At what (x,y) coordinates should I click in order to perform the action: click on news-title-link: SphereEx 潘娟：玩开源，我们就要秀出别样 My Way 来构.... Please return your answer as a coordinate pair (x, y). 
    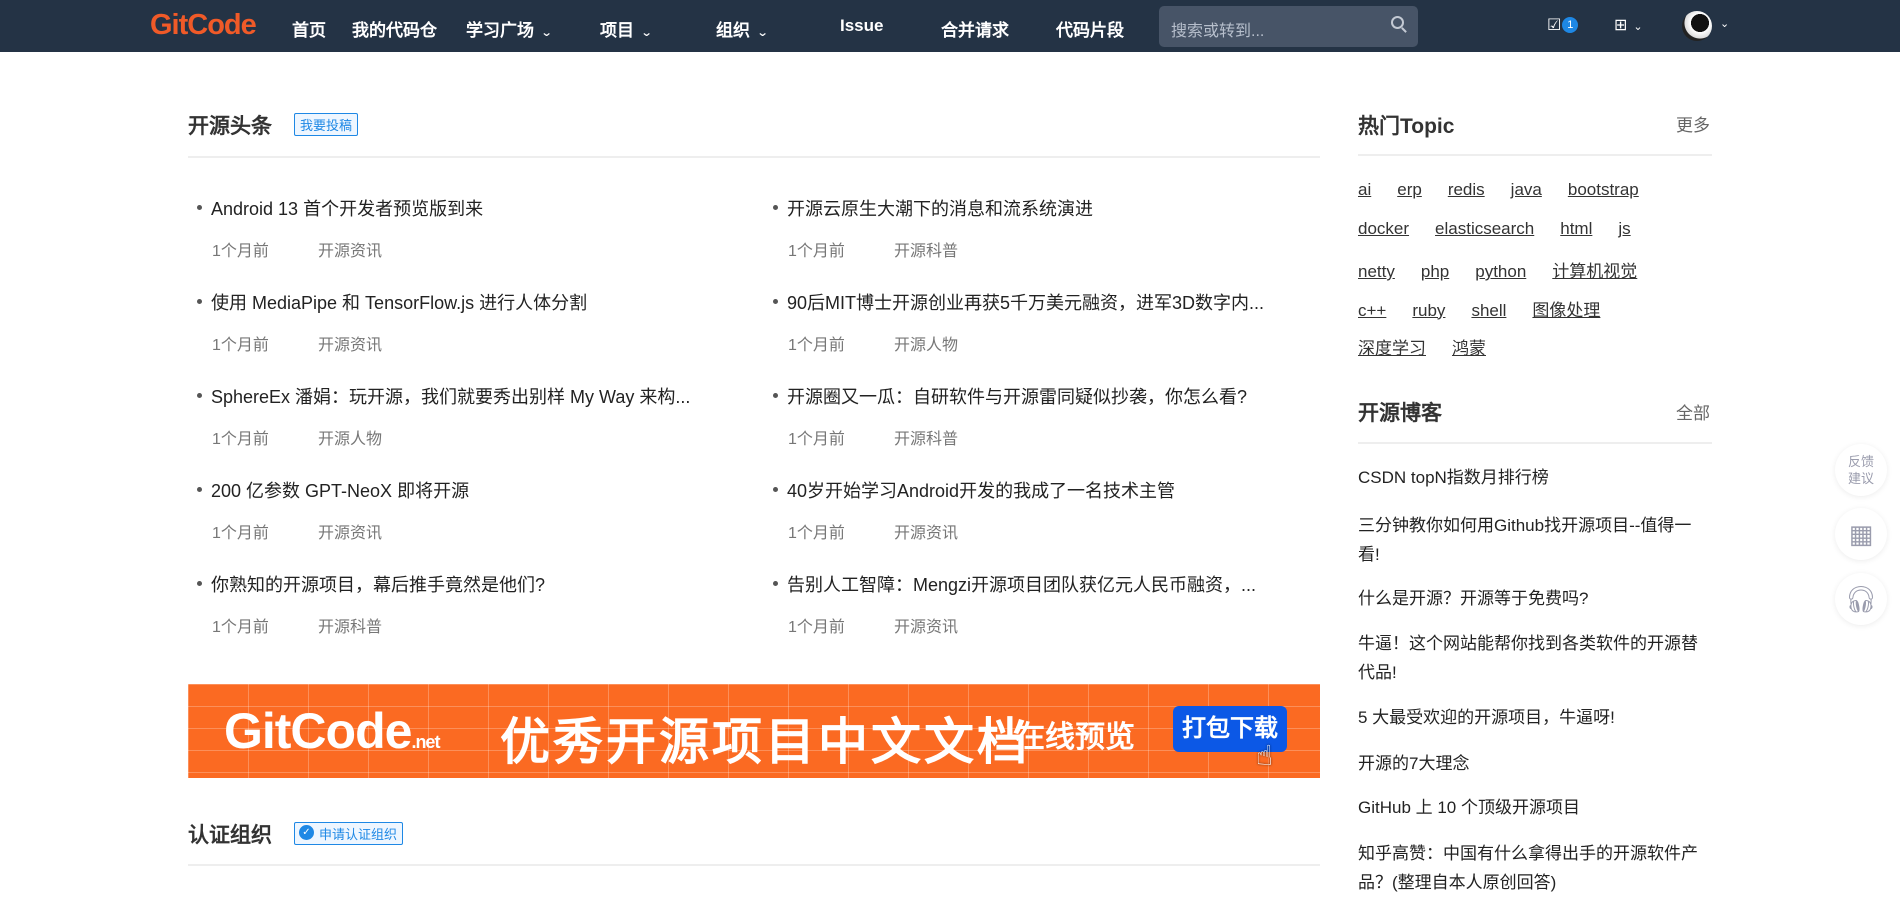
    Looking at the image, I should click on (472, 396).